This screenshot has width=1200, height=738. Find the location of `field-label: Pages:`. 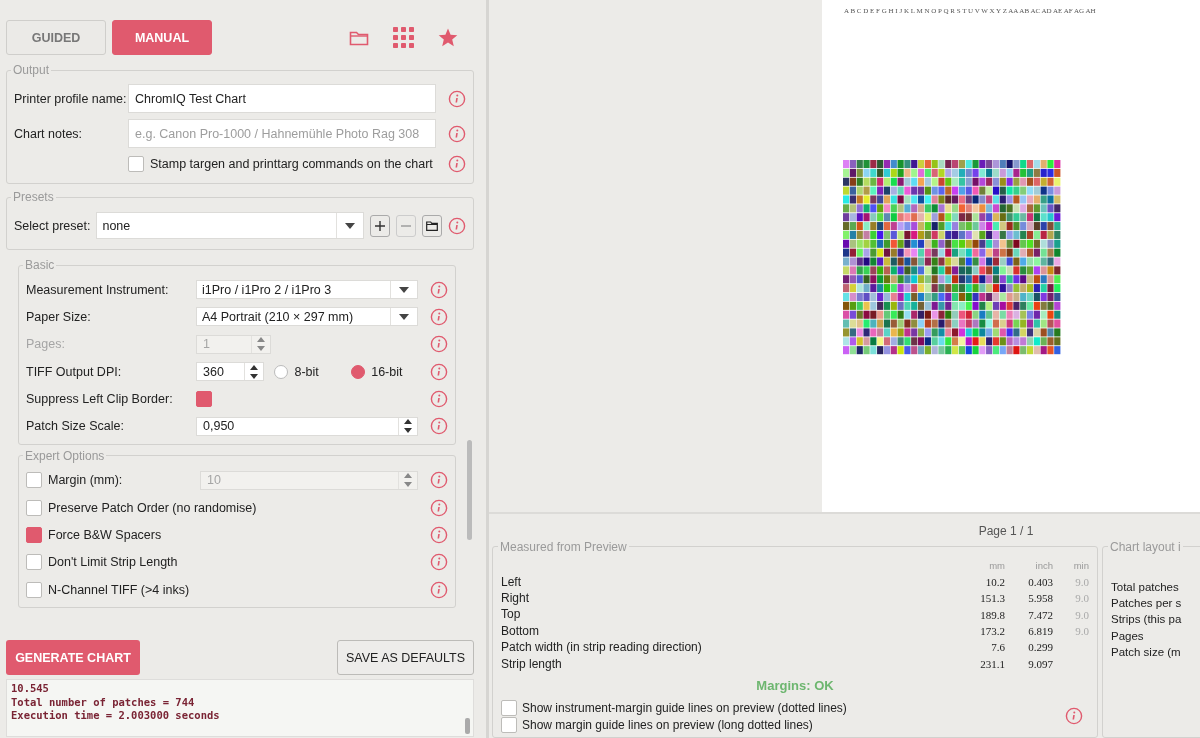

field-label: Pages: is located at coordinates (46, 344).